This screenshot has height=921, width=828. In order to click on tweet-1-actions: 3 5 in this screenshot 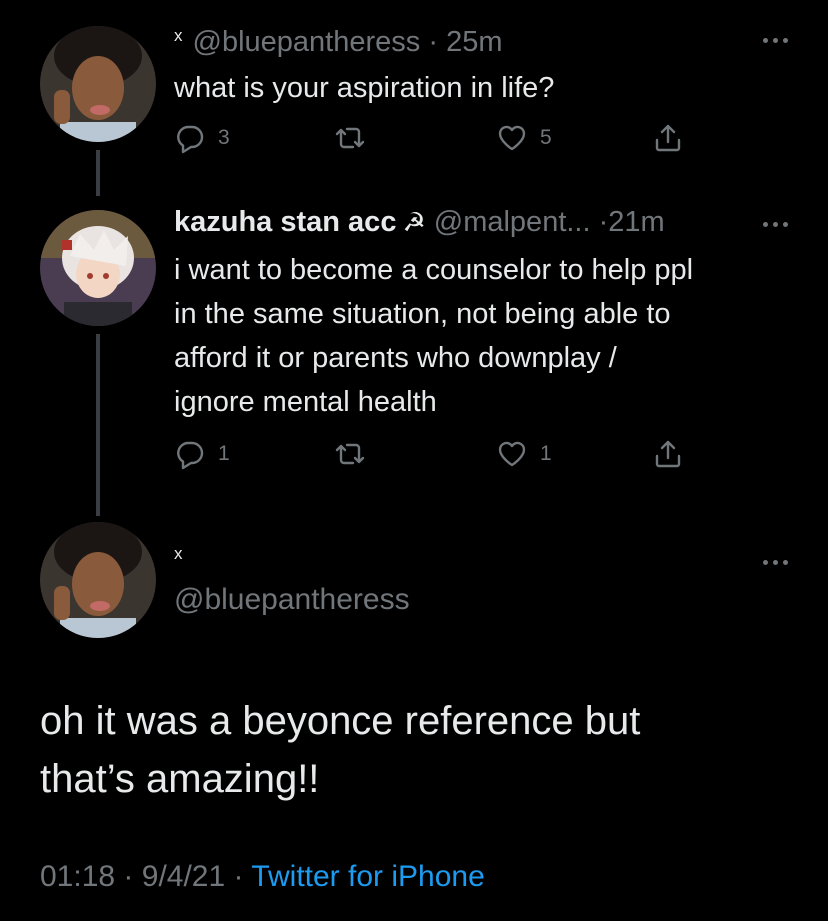, I will do `click(434, 142)`.